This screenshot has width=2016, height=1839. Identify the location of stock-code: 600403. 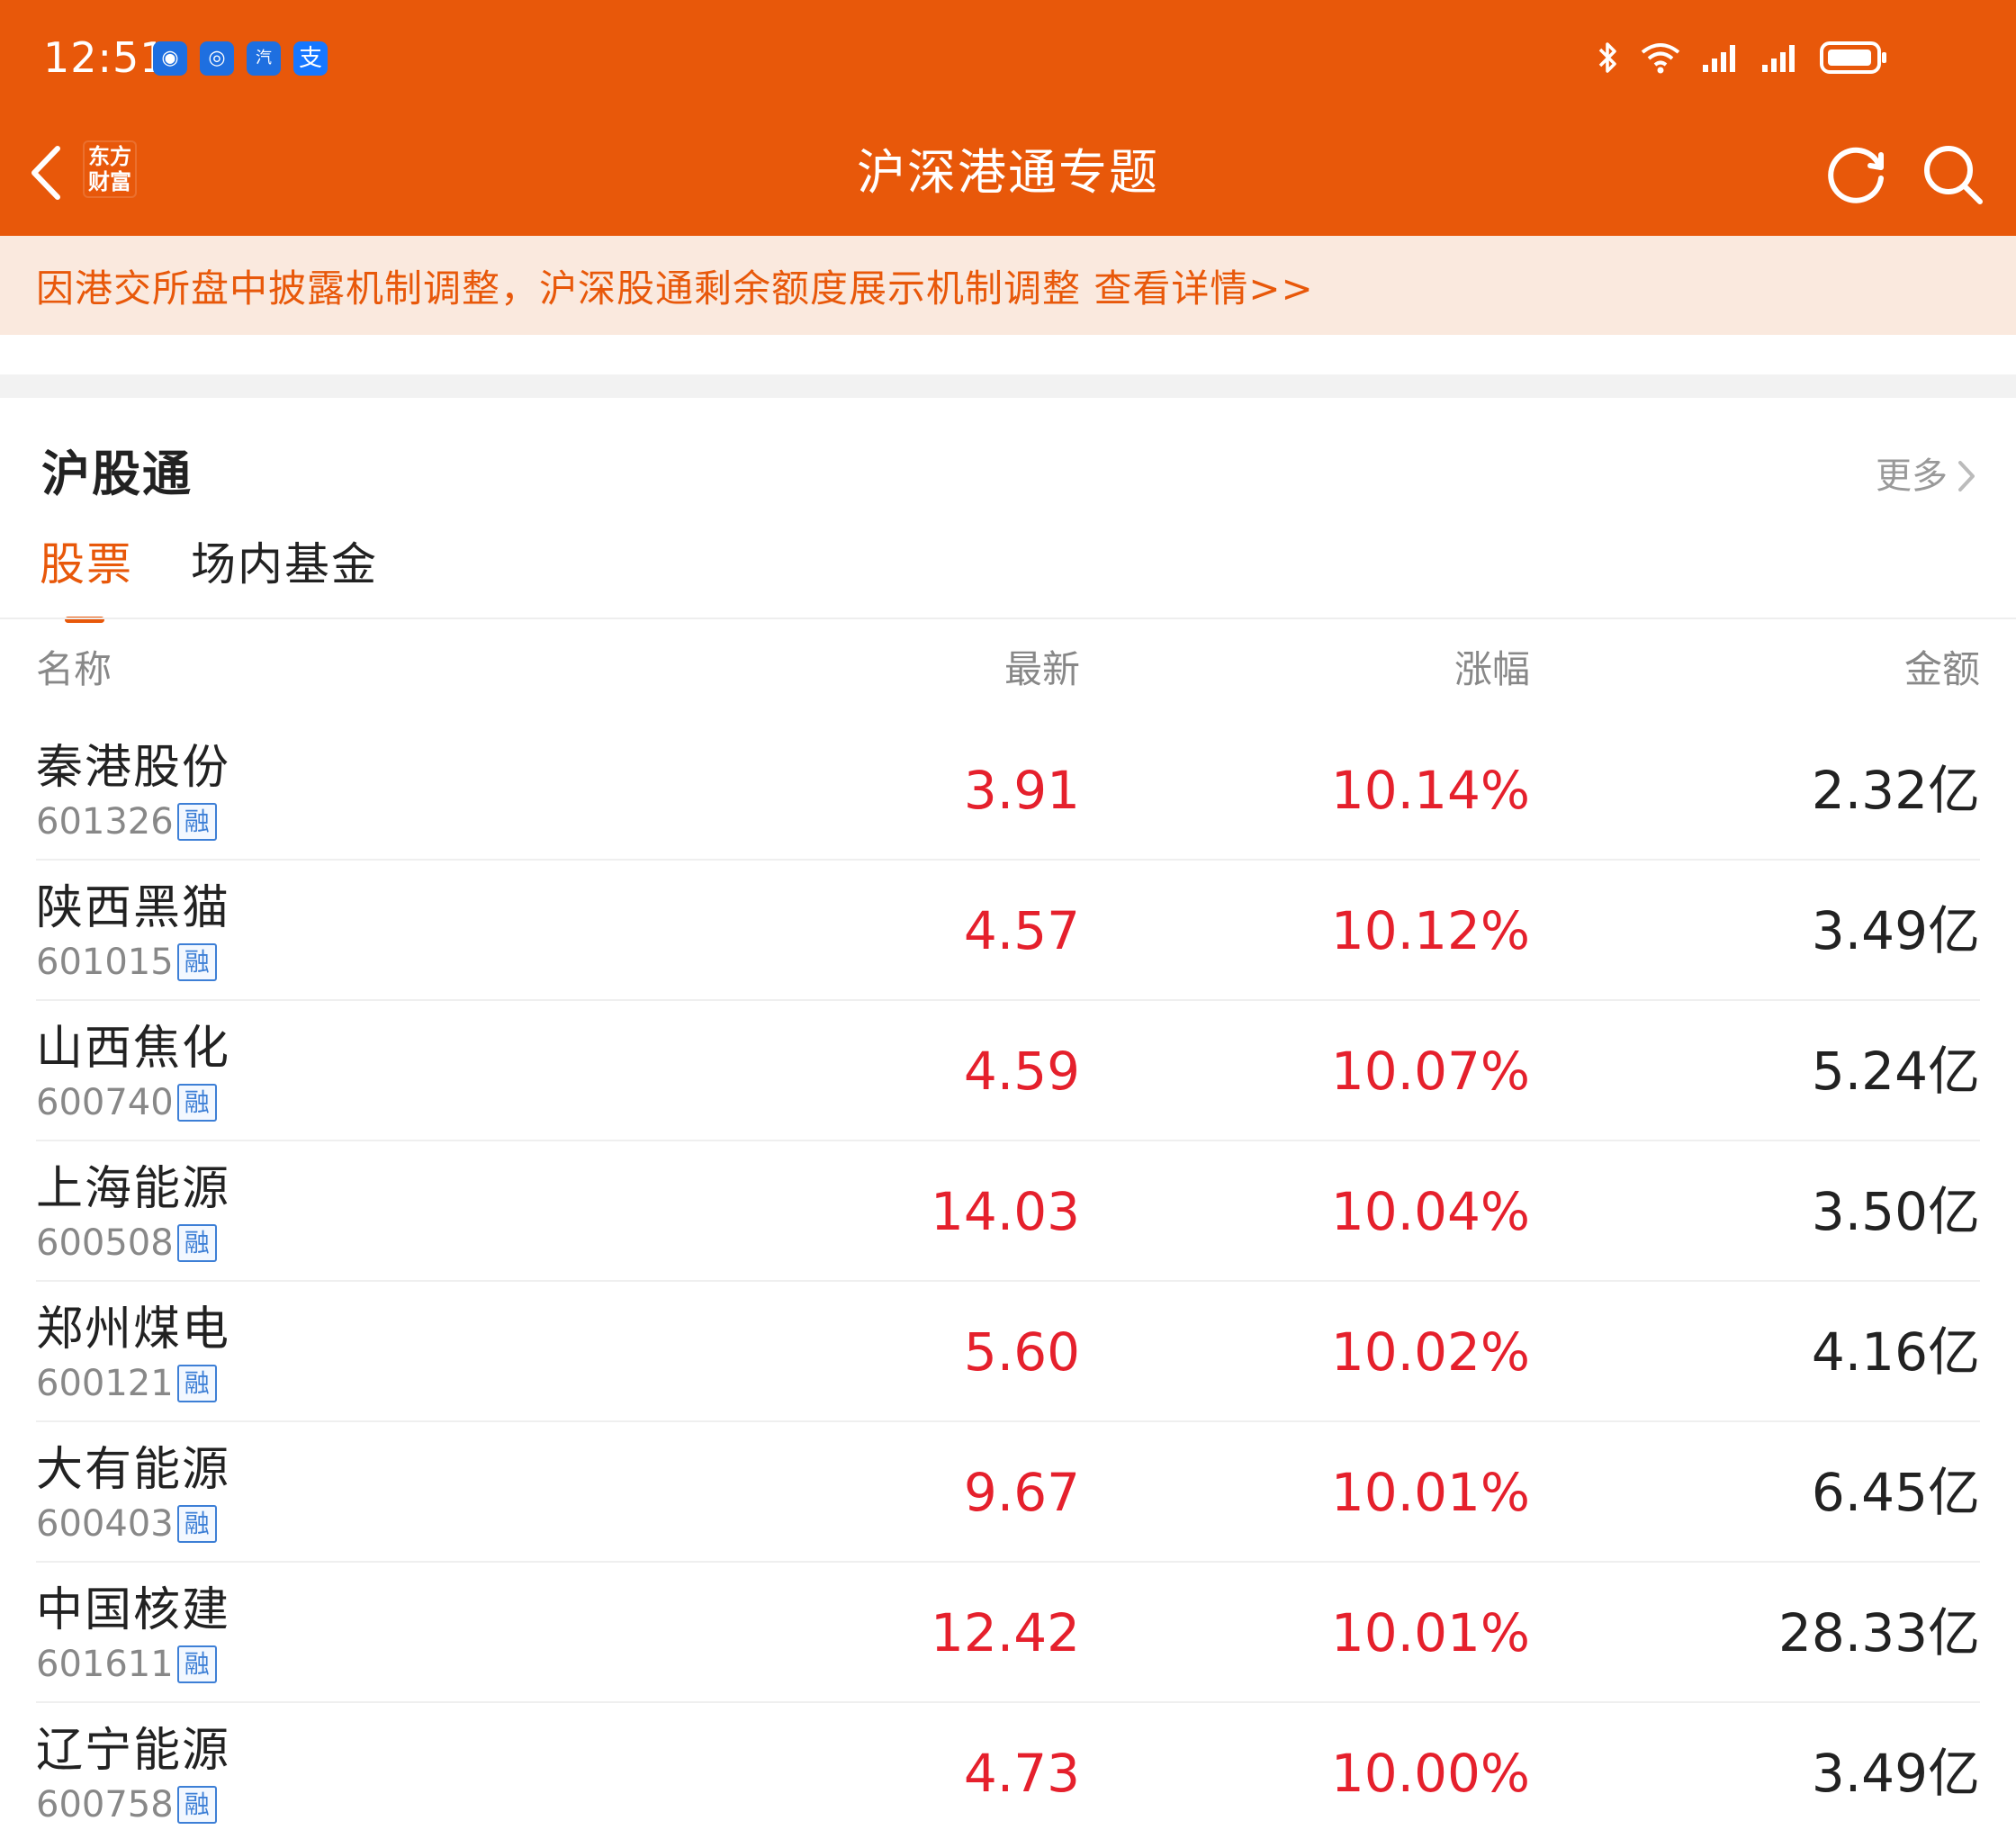
(105, 1524).